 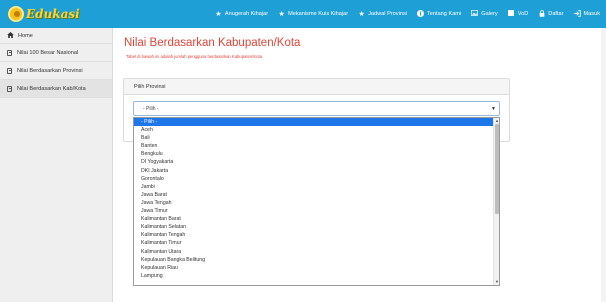 I want to click on sign-in-icon, so click(x=577, y=14).